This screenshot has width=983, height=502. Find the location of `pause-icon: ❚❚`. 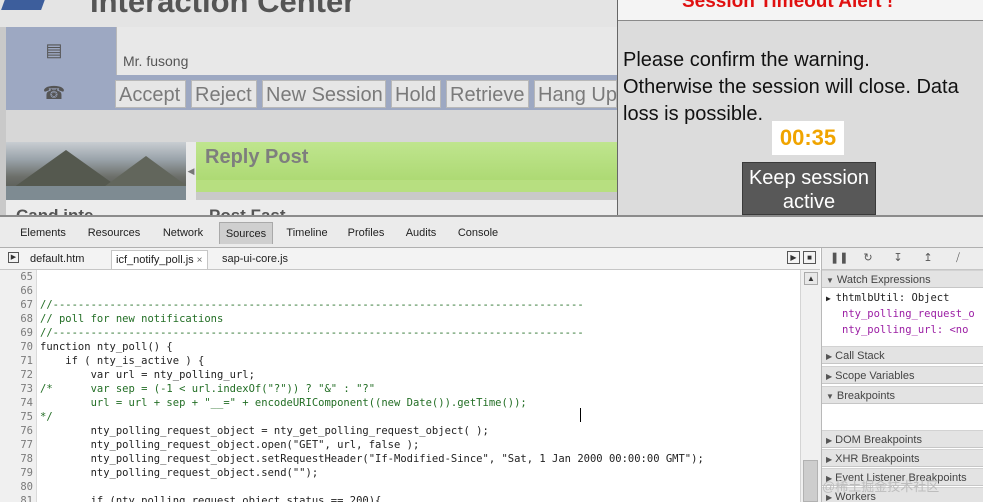

pause-icon: ❚❚ is located at coordinates (839, 258).